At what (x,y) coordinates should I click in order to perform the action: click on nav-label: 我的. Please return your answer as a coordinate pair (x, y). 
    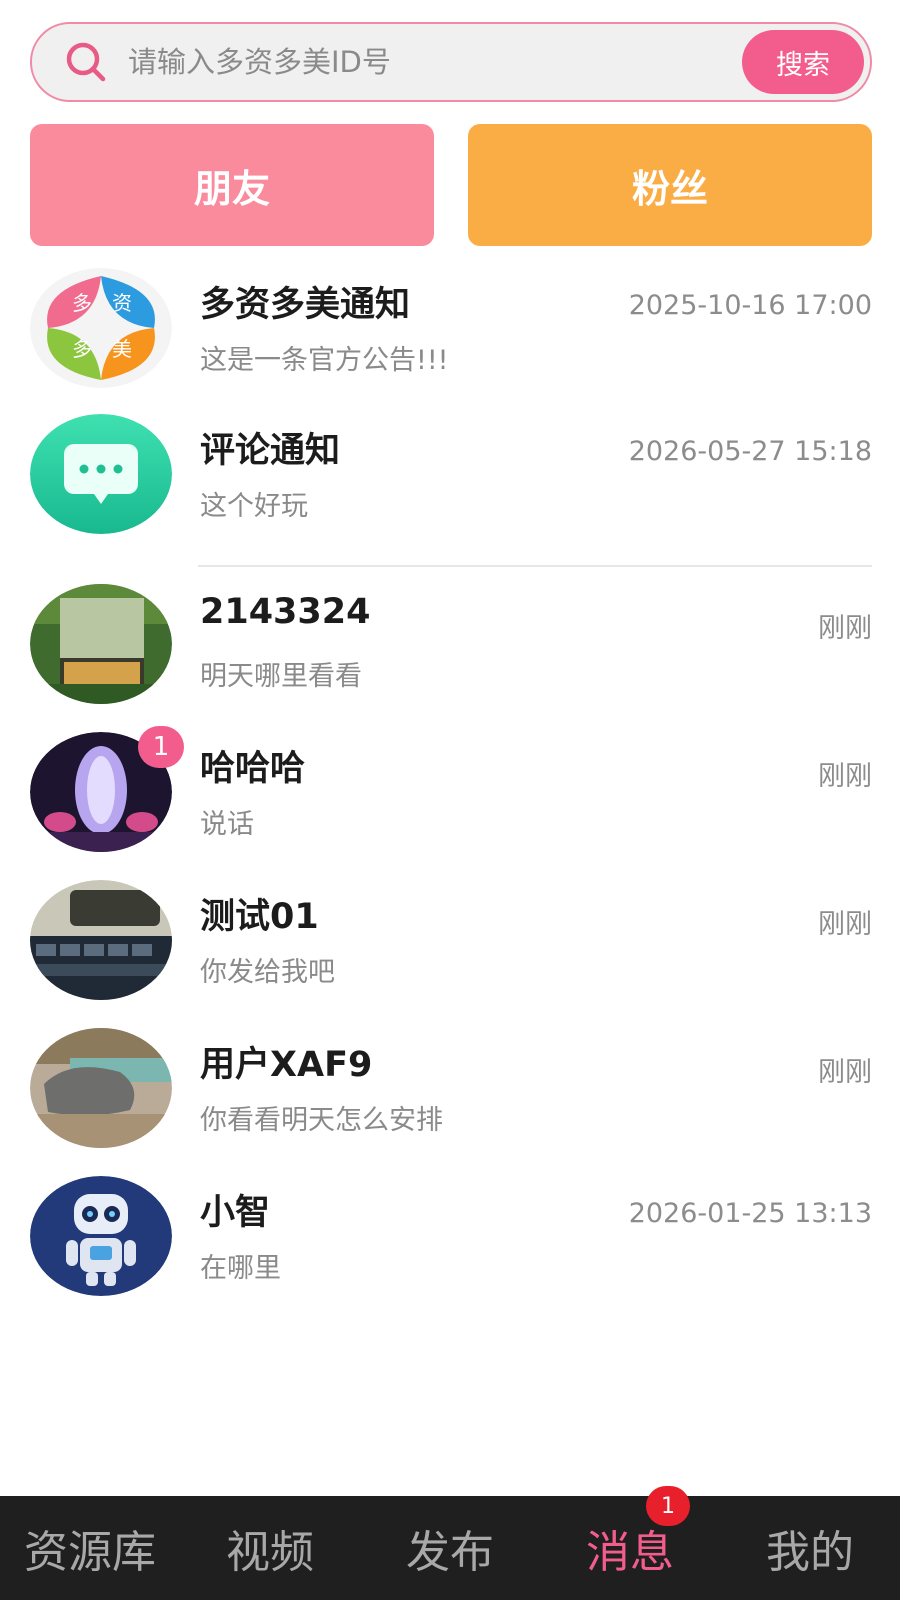
    Looking at the image, I should click on (810, 1552).